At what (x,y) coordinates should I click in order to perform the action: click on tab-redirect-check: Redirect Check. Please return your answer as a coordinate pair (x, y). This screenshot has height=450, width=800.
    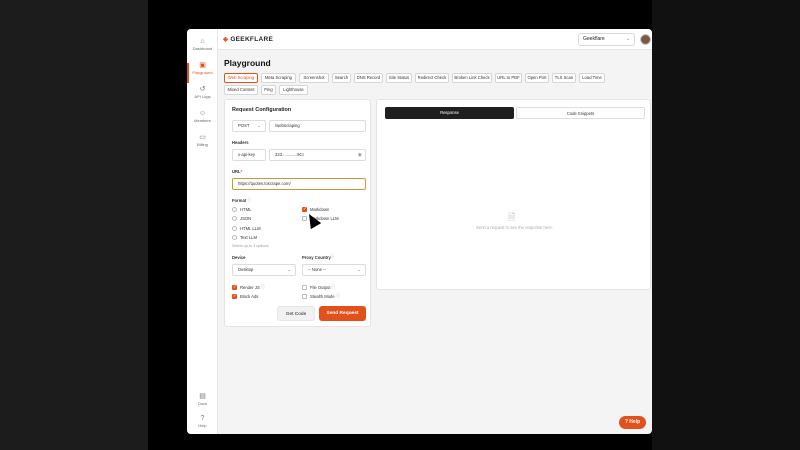
    Looking at the image, I should click on (432, 78).